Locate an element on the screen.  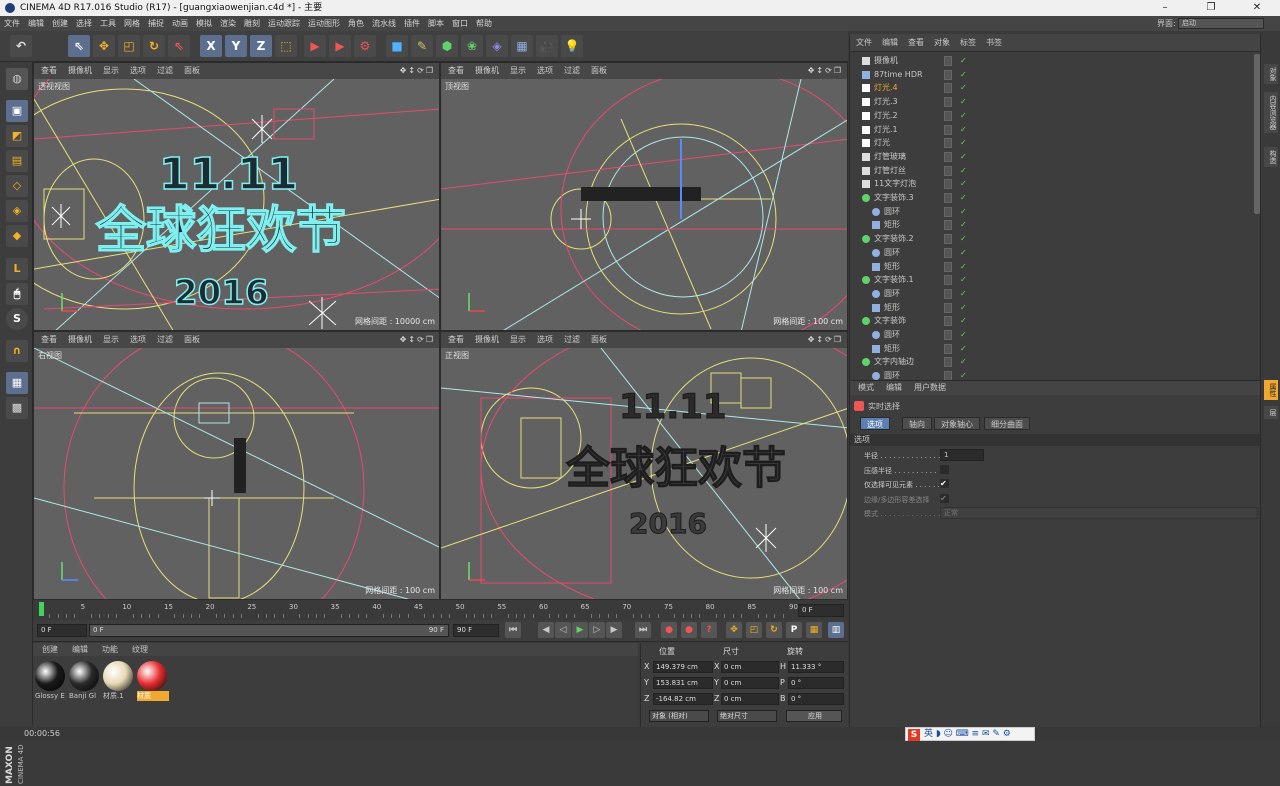
key-rotation-icon: ↻ is located at coordinates (774, 630).